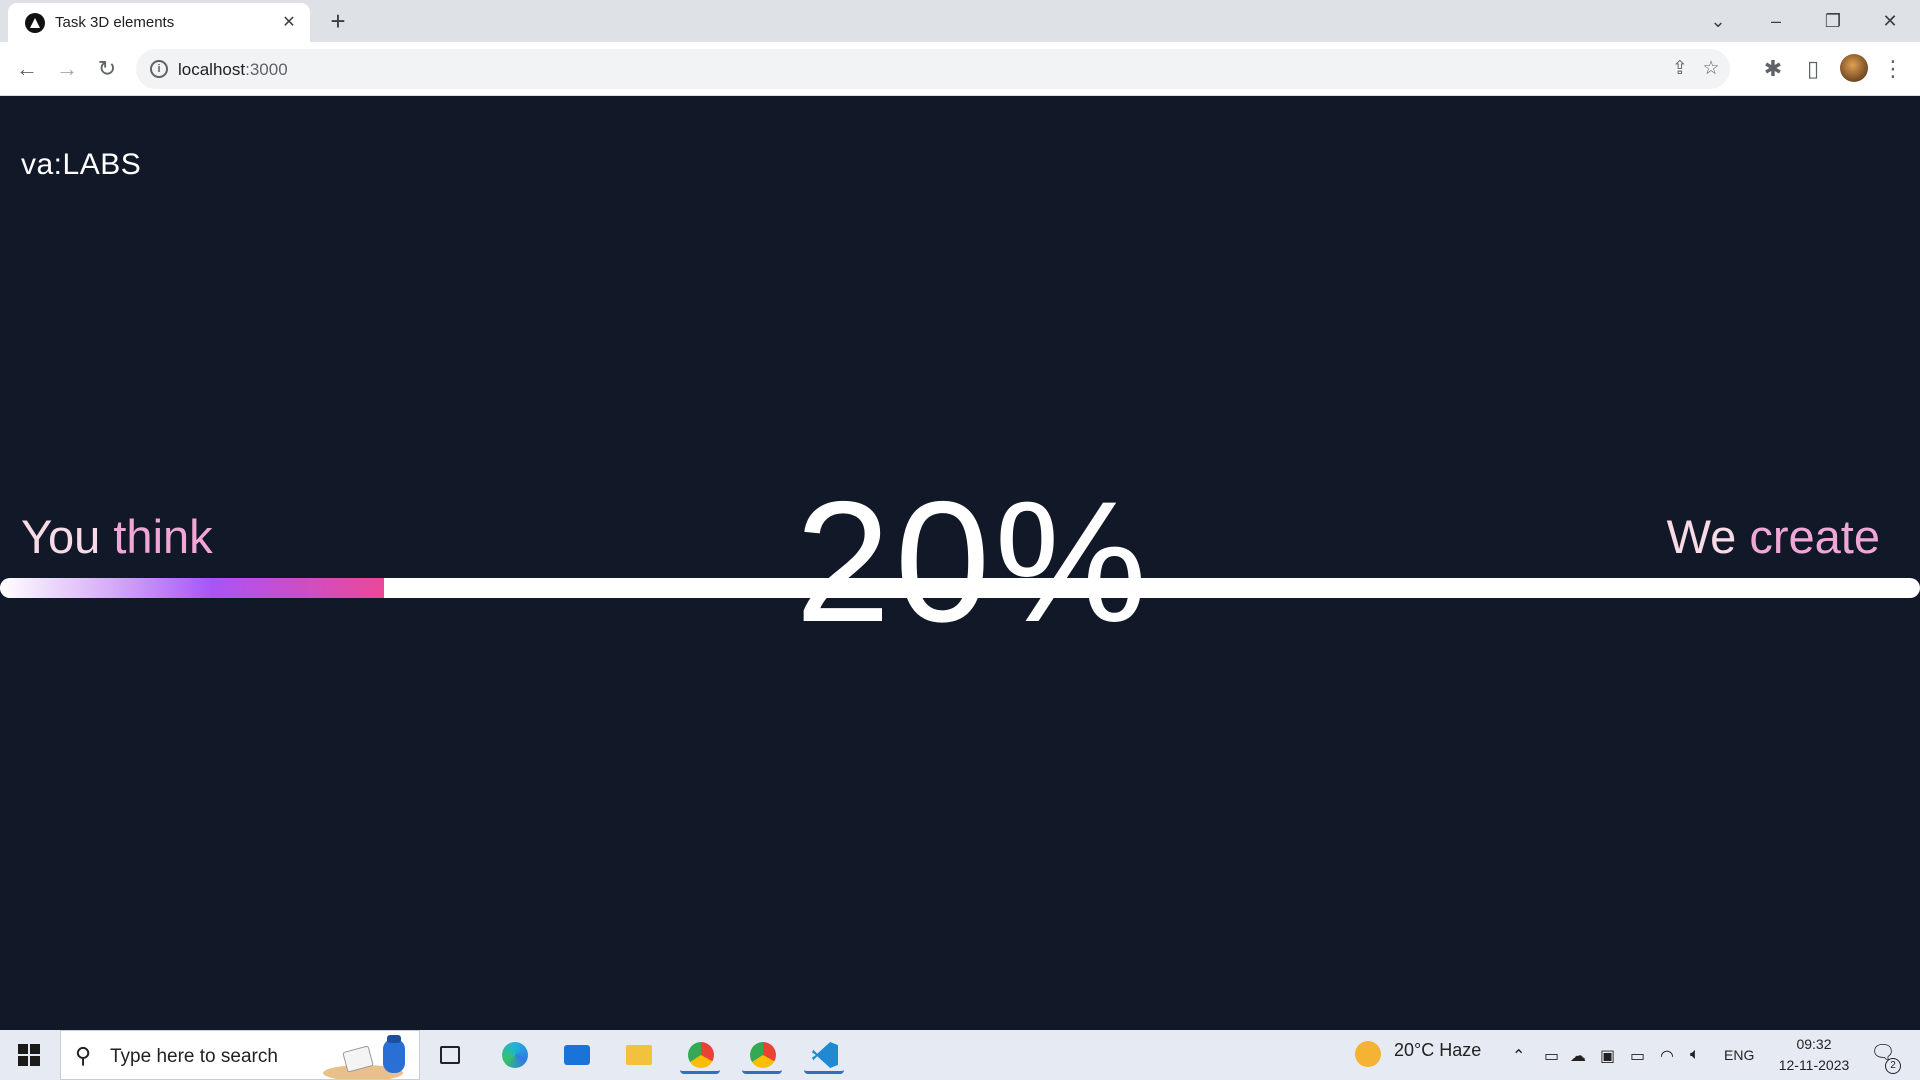 Image resolution: width=1920 pixels, height=1080 pixels. I want to click on vscode-icon, so click(824, 1055).